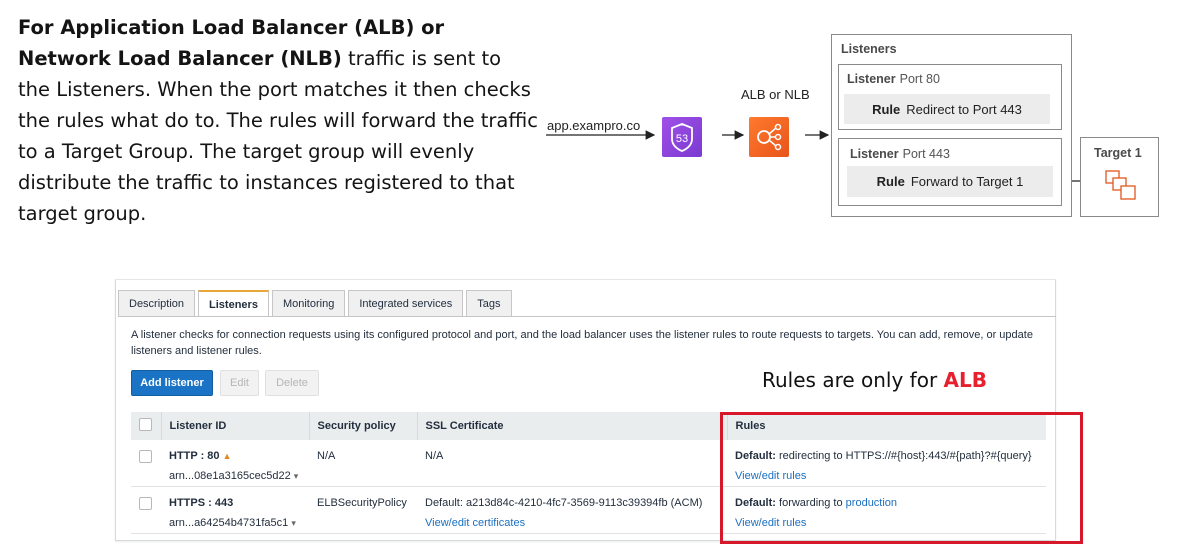 Image resolution: width=1186 pixels, height=556 pixels. I want to click on add-listener-button: Add listener, so click(172, 383).